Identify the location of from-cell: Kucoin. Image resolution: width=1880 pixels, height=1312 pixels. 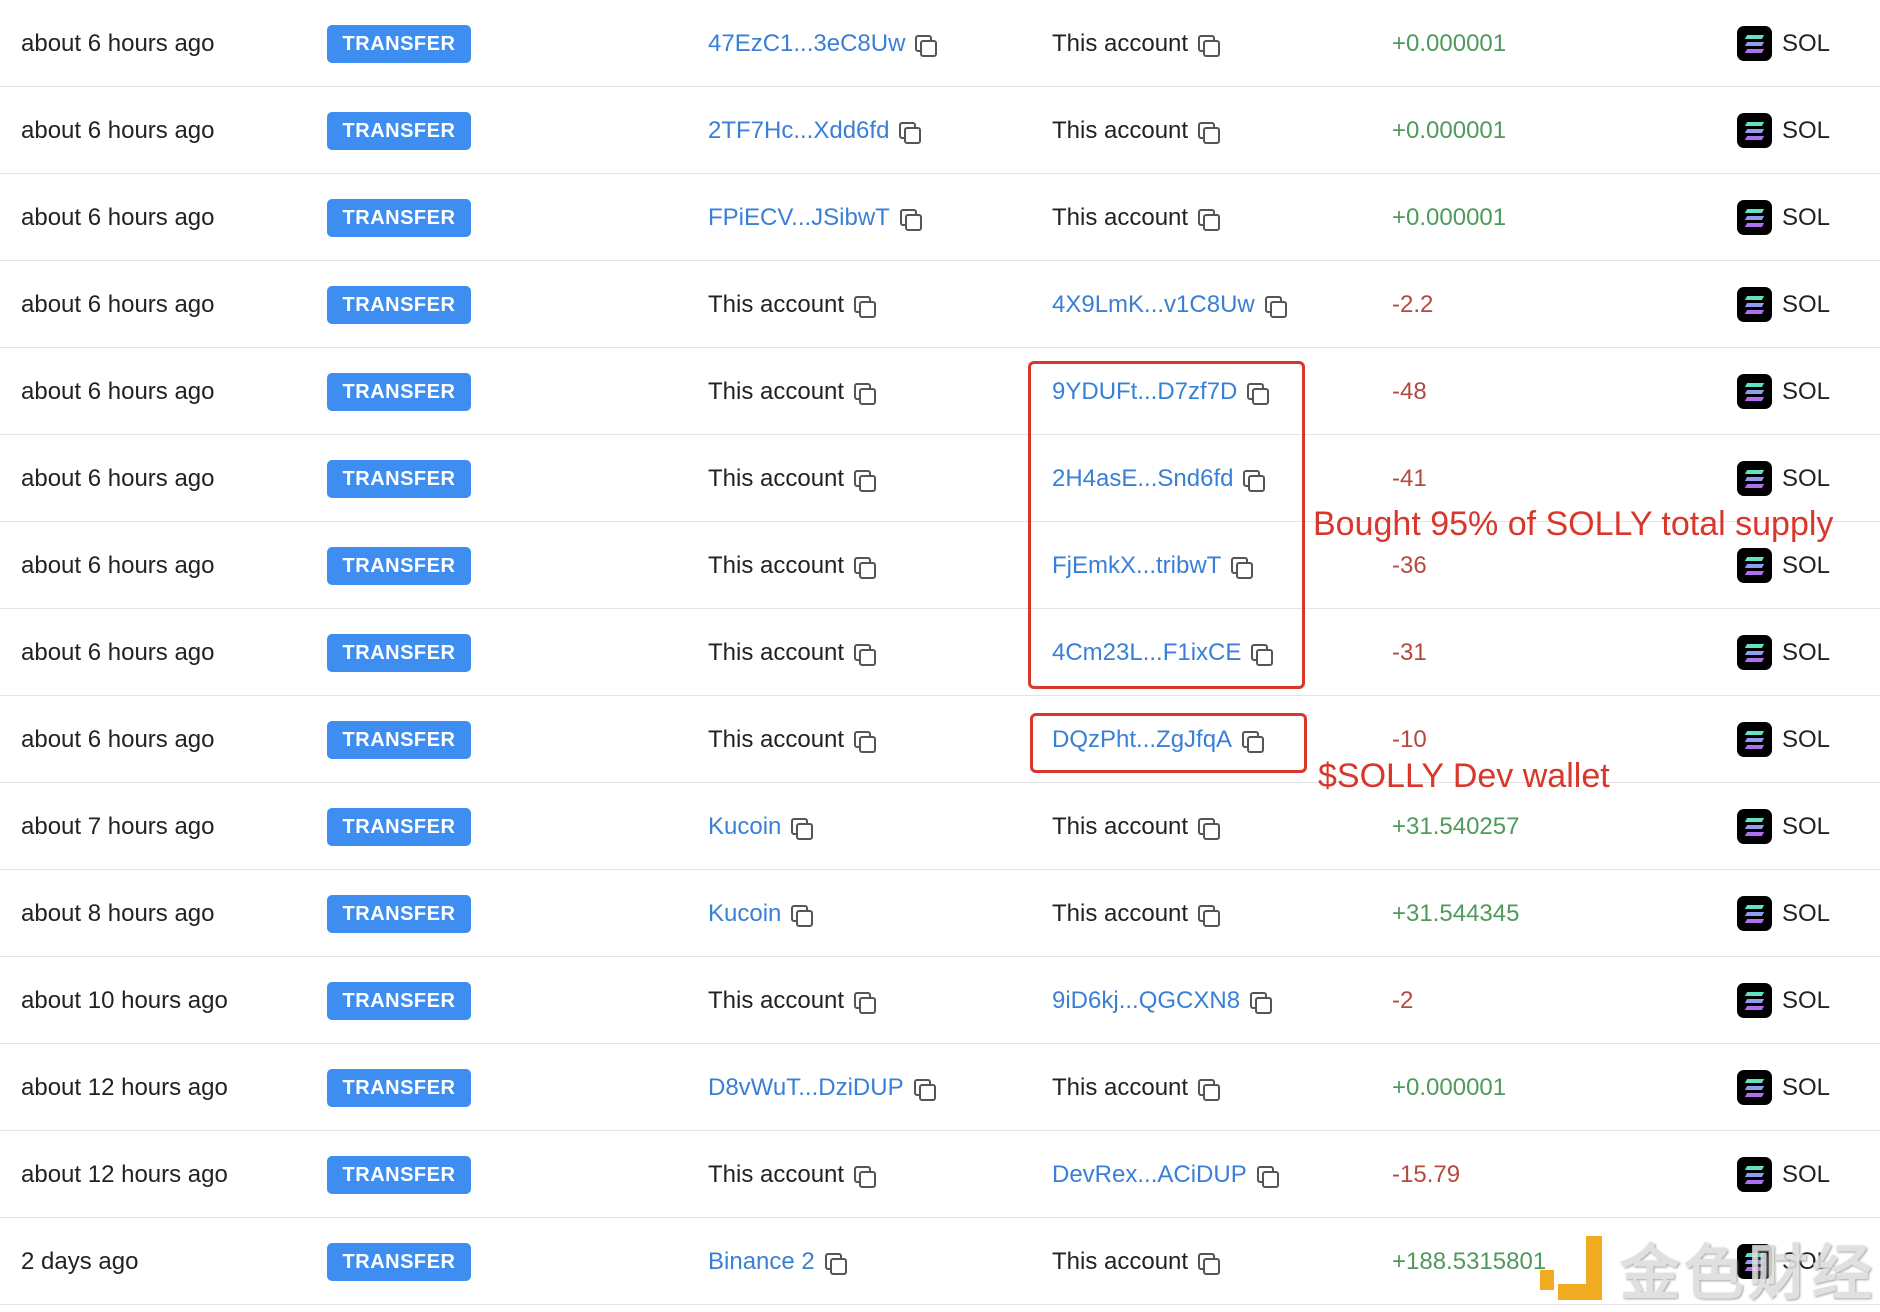
(761, 826).